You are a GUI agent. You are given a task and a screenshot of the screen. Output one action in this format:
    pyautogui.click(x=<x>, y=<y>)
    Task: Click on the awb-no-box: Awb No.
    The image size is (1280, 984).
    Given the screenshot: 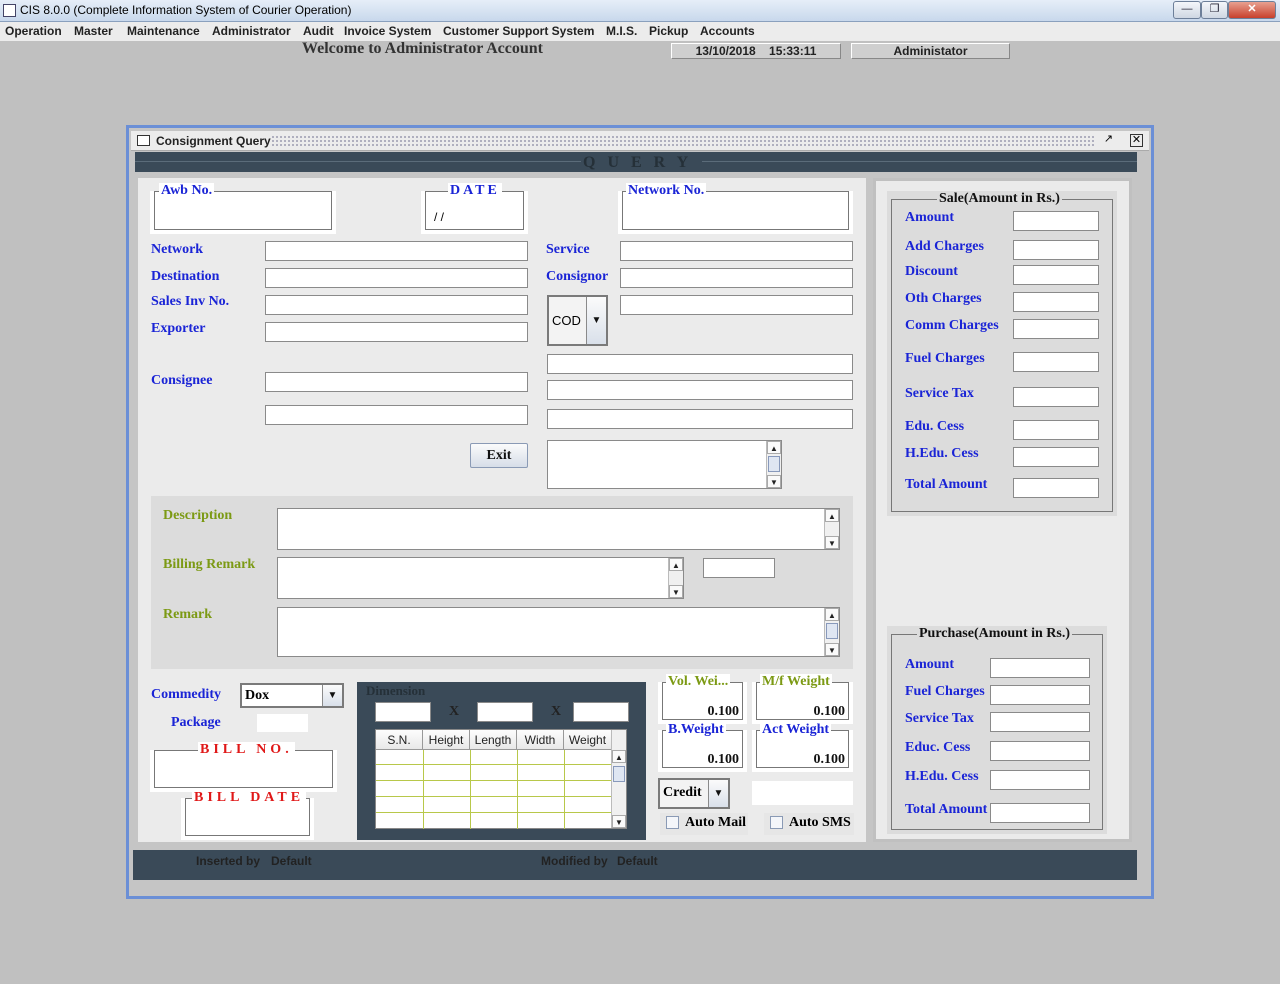 What is the action you would take?
    pyautogui.click(x=243, y=208)
    